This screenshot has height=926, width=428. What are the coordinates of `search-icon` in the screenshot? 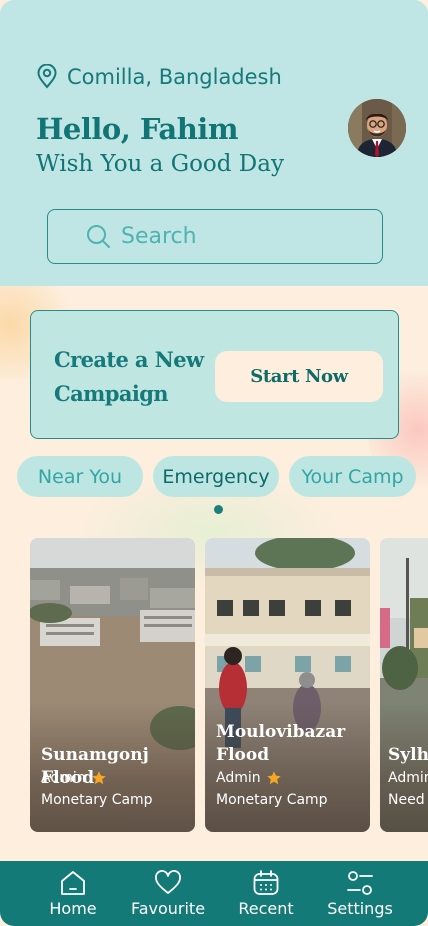 It's located at (98, 236).